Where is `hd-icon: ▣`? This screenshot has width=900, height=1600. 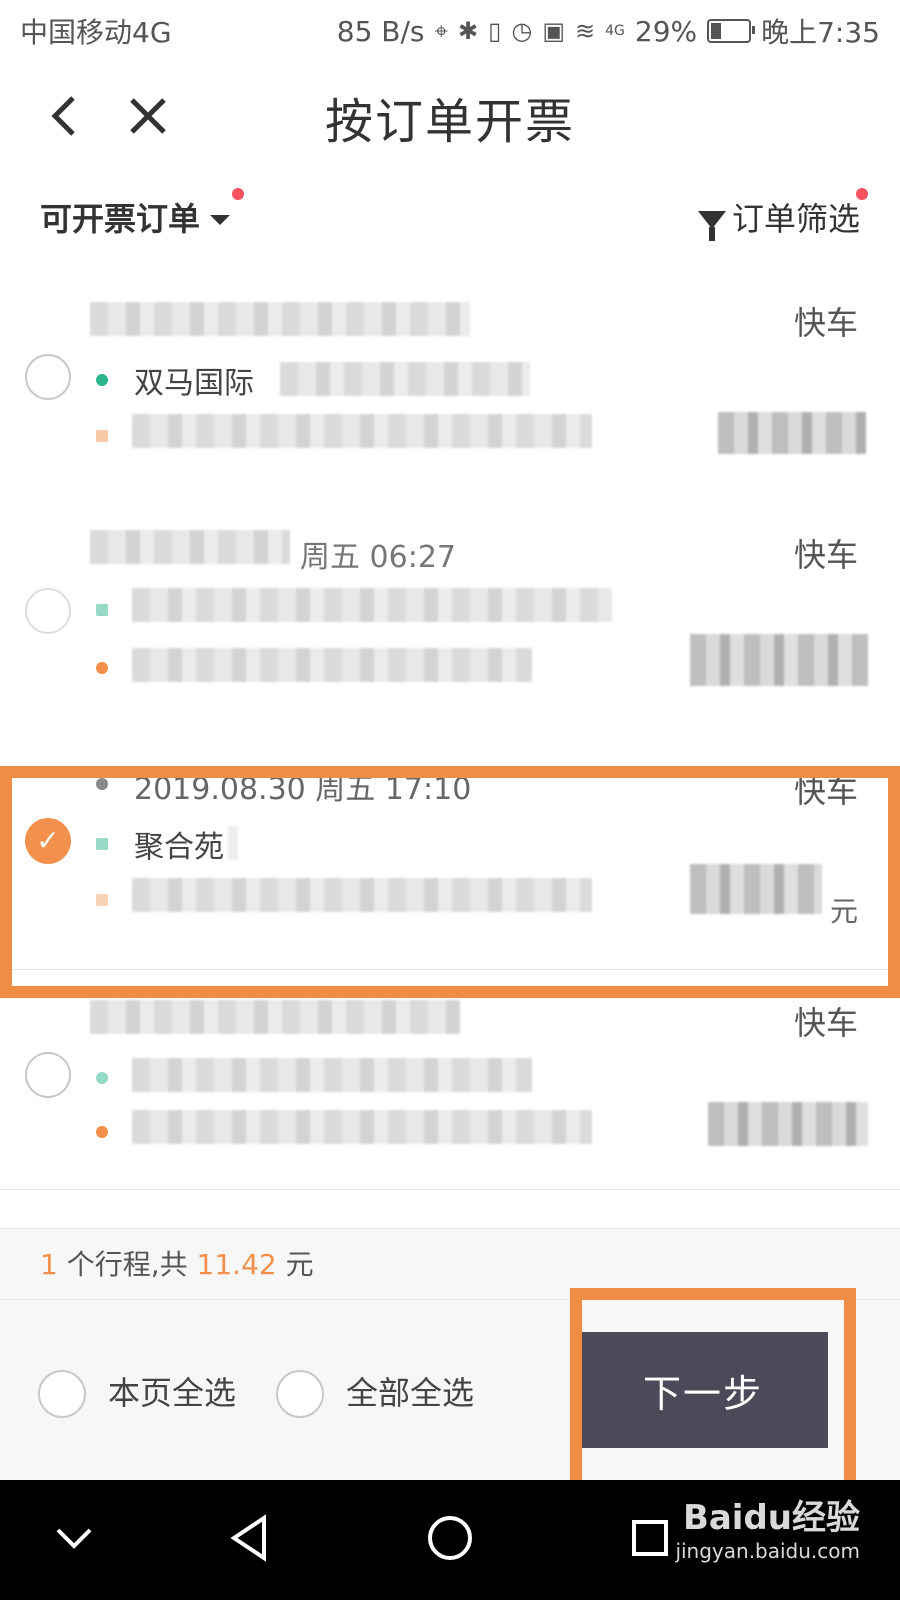 hd-icon: ▣ is located at coordinates (553, 31).